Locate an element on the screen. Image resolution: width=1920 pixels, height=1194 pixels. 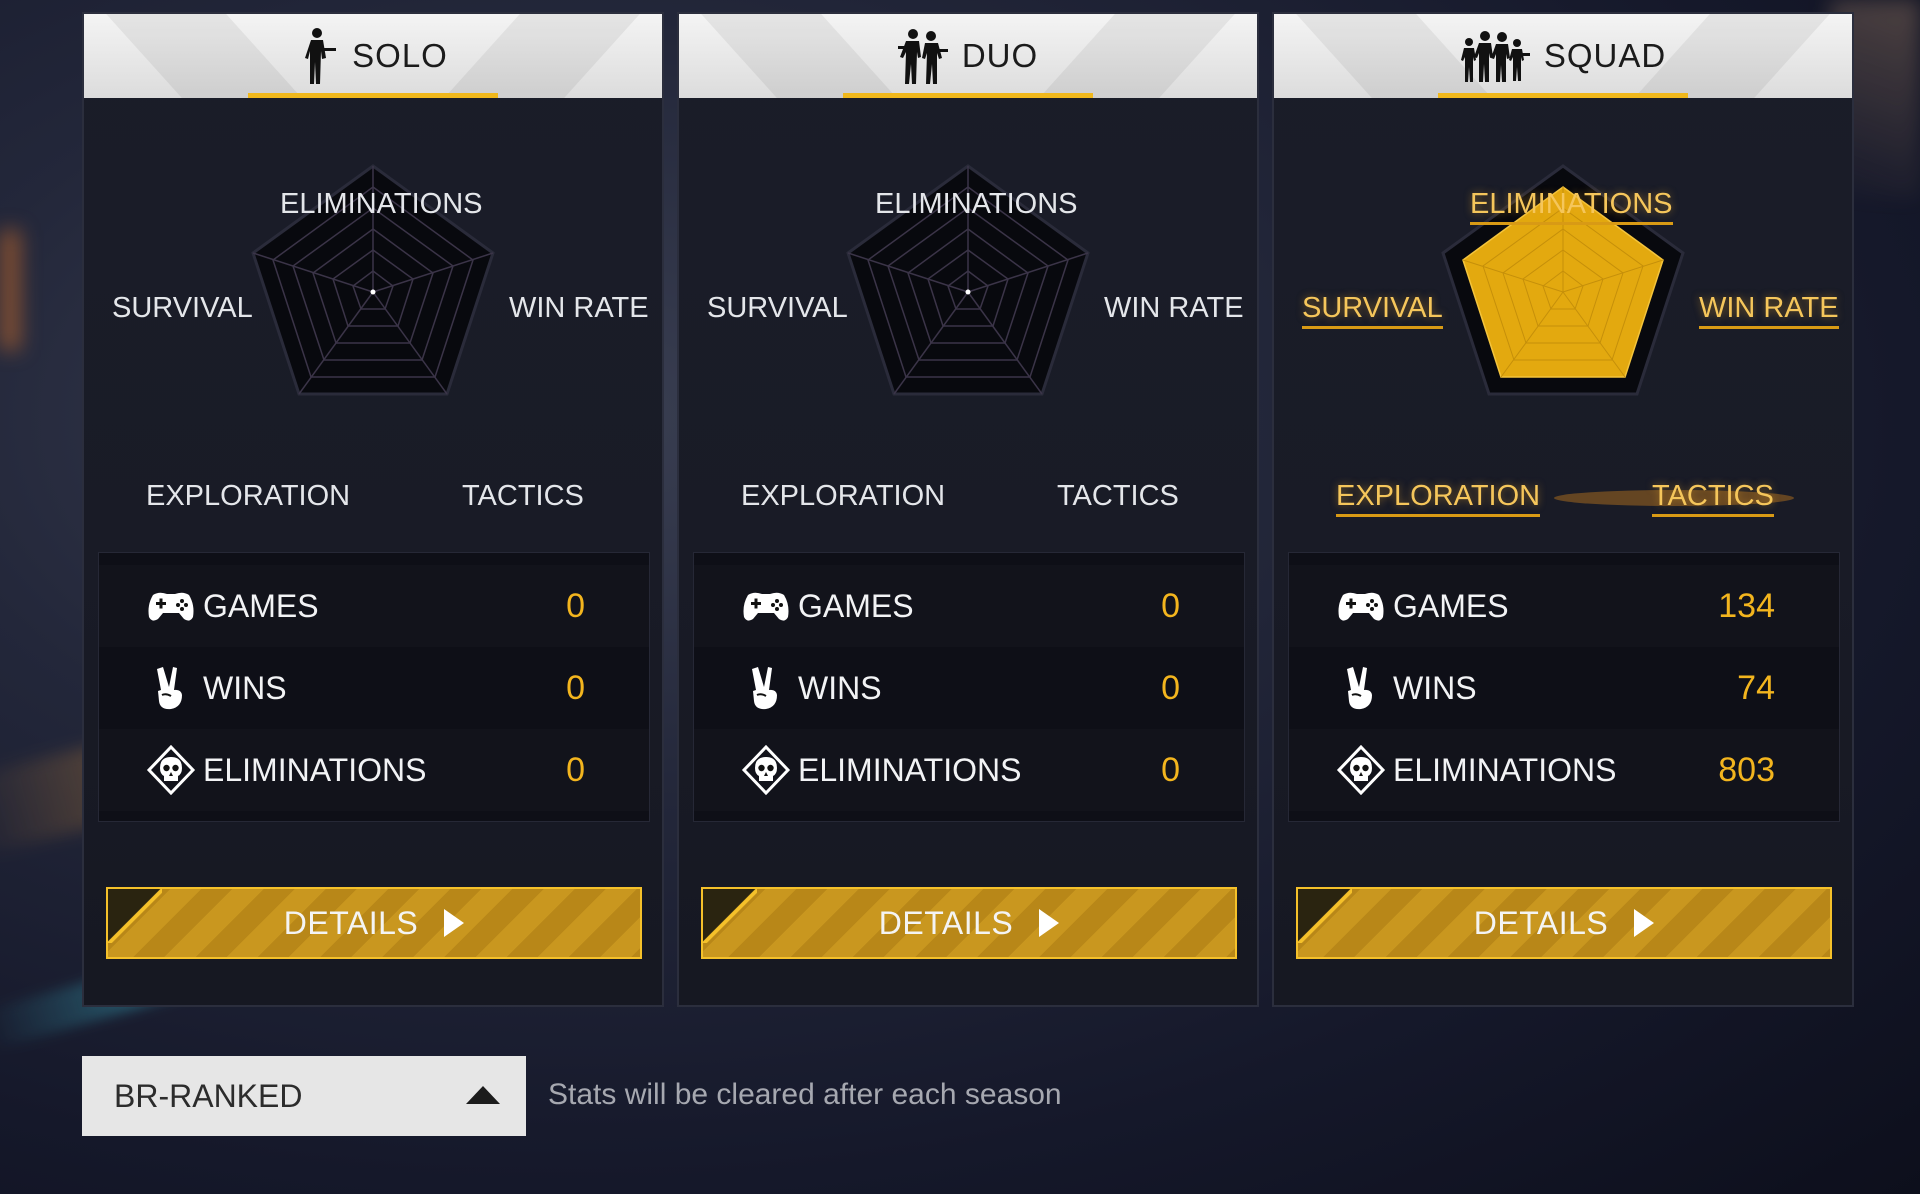
card-header: DUO is located at coordinates (968, 56).